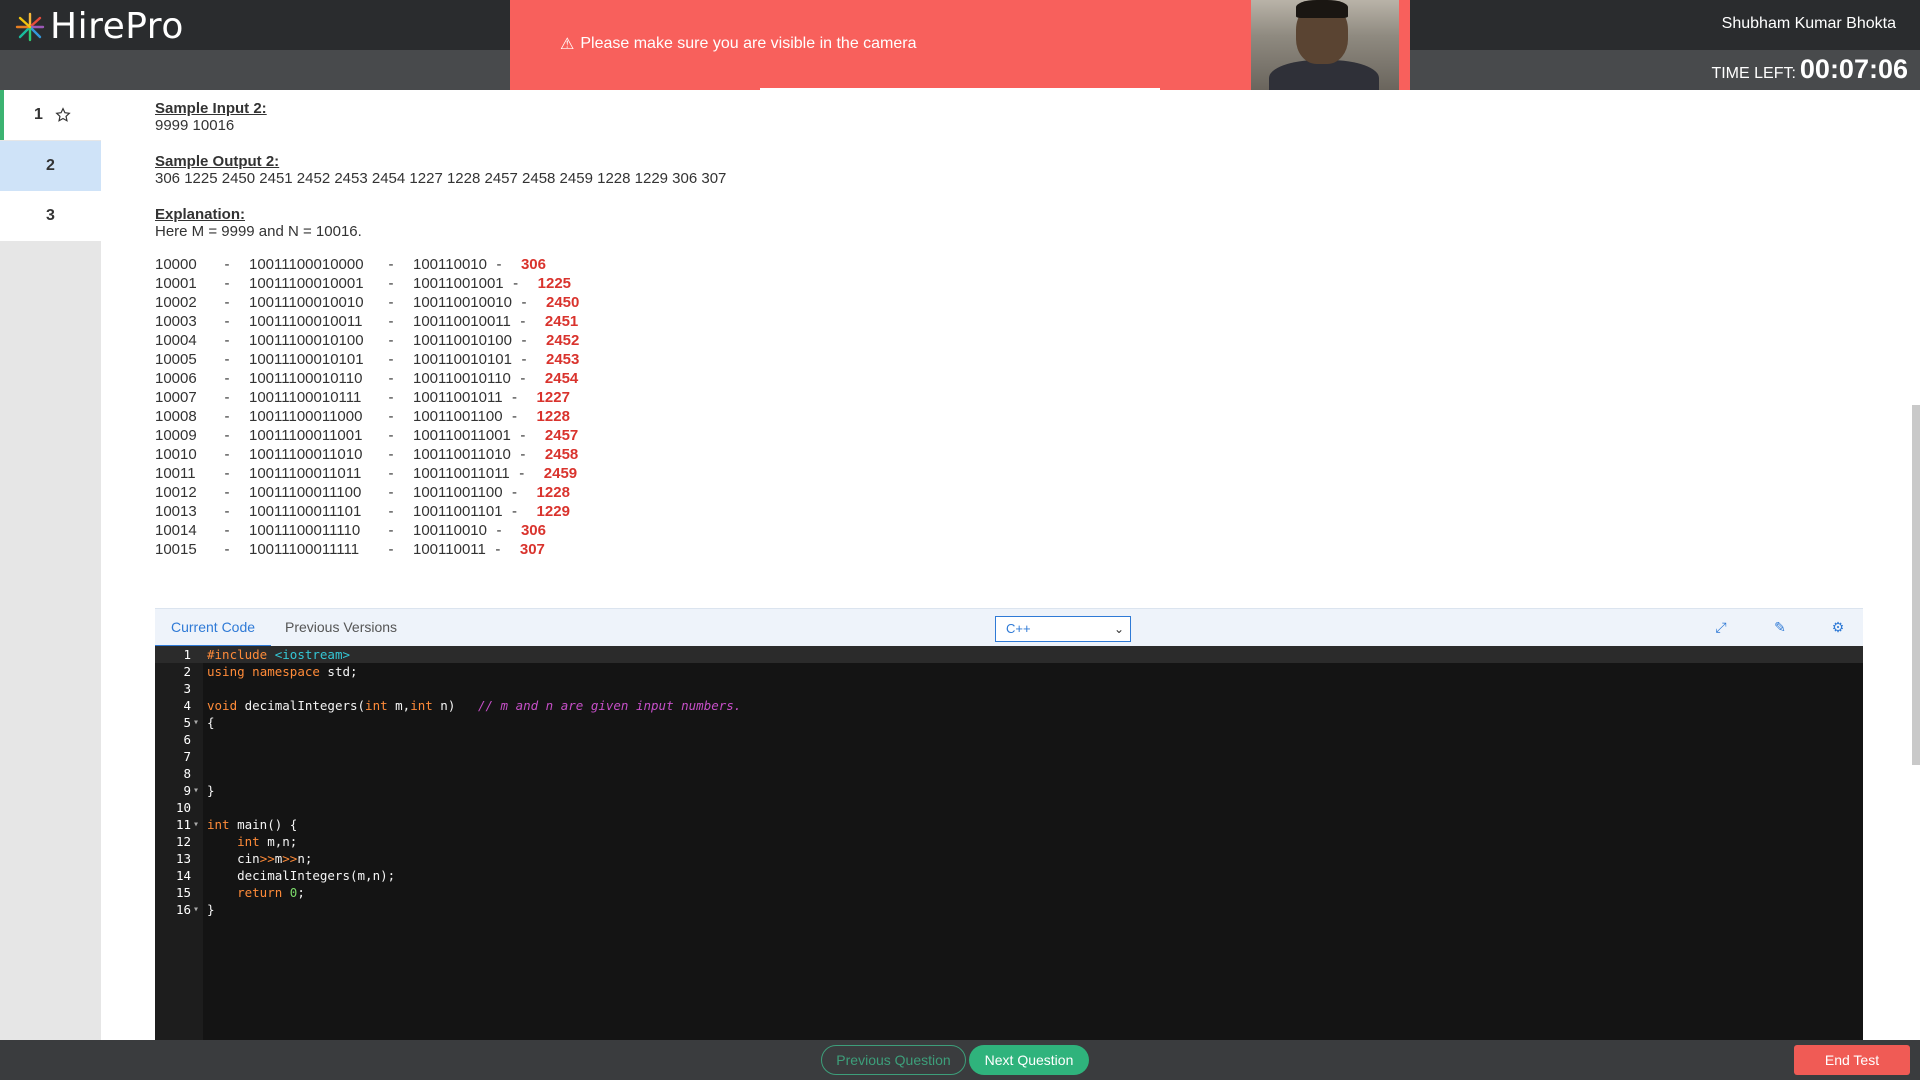 The width and height of the screenshot is (1920, 1080). I want to click on table-row: 10013-10011100011101-10011001101-1229, so click(1005, 512).